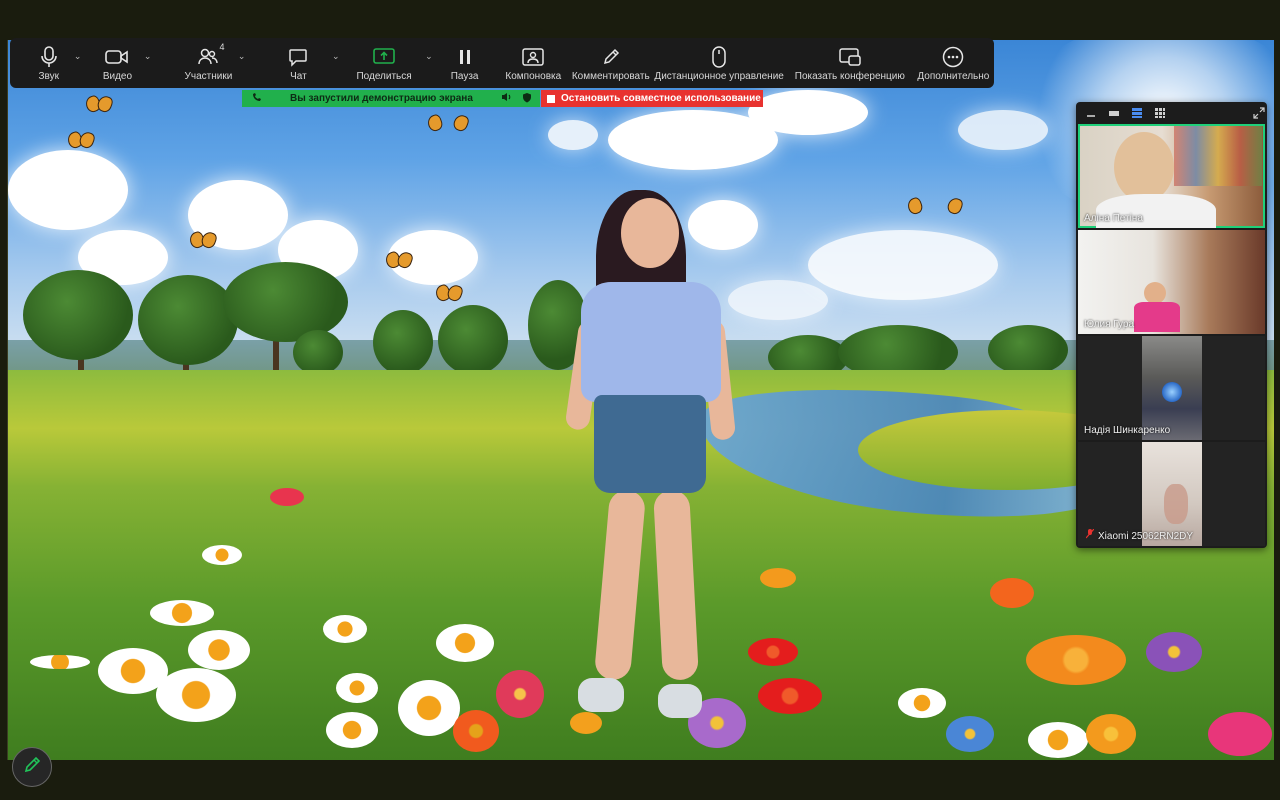  Describe the element at coordinates (1090, 113) in the screenshot. I see `minimize-icon` at that location.